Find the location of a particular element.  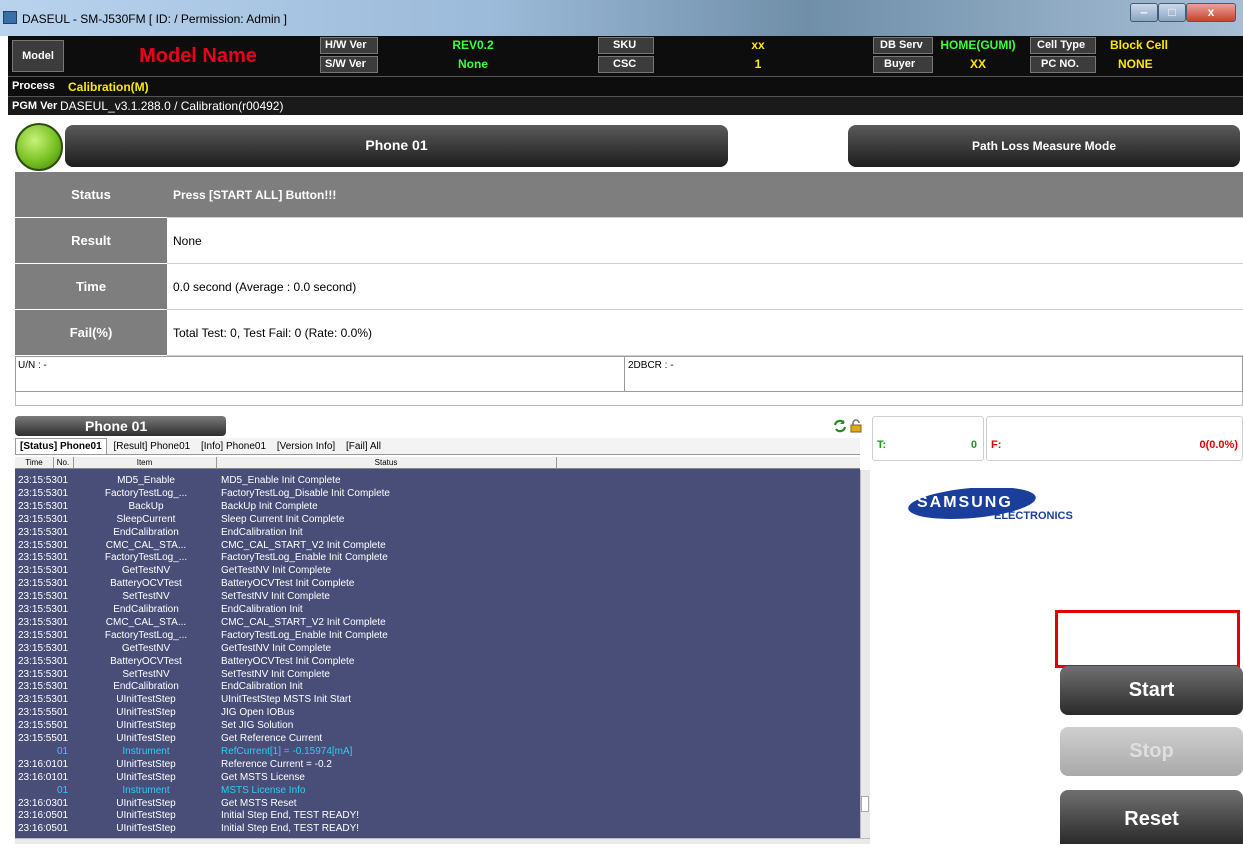

column-header-no: No. is located at coordinates (63, 462).